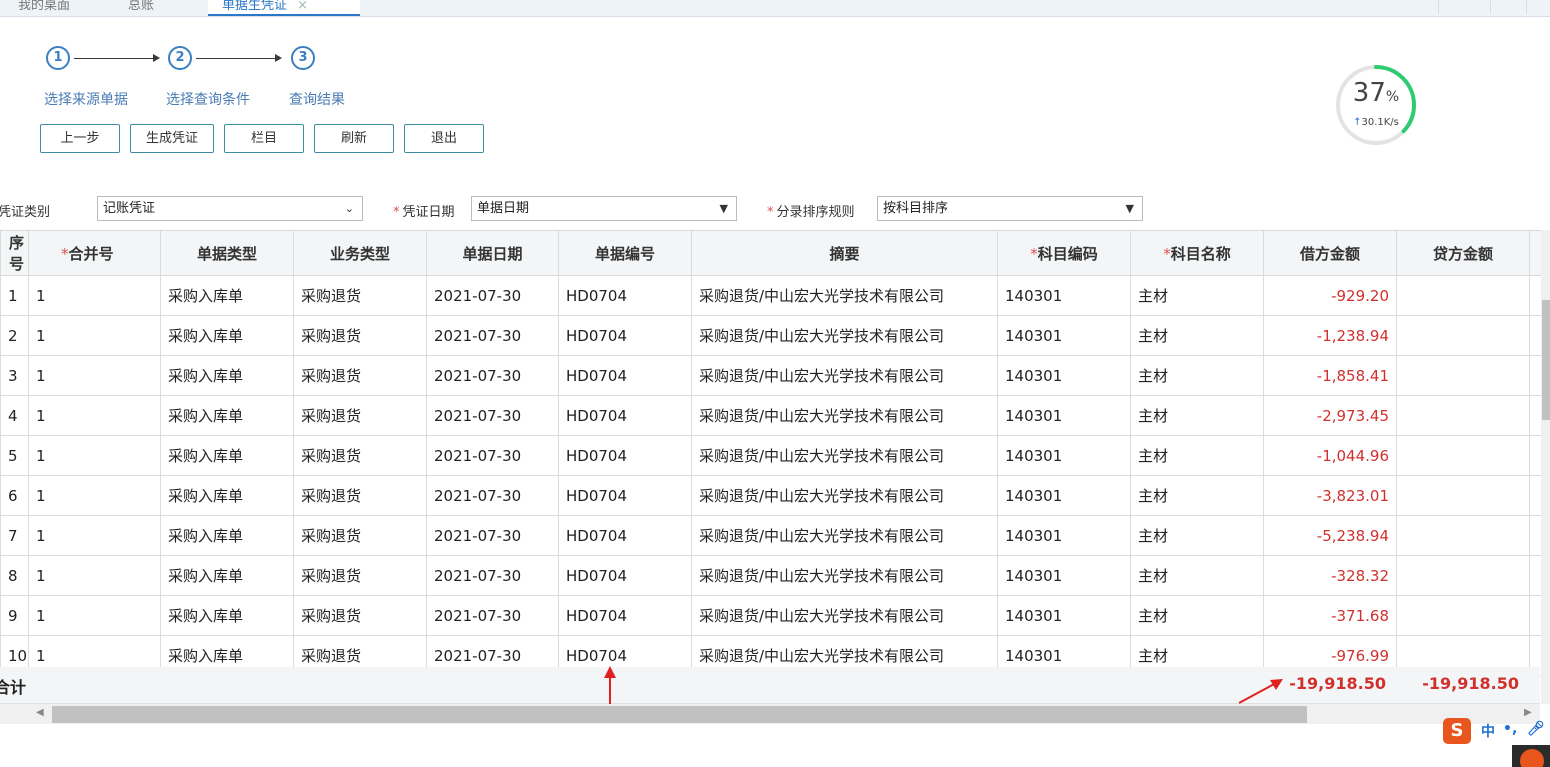 This screenshot has width=1550, height=767. I want to click on tab-bill-to-voucher: 单据生凭证 ×, so click(284, 8).